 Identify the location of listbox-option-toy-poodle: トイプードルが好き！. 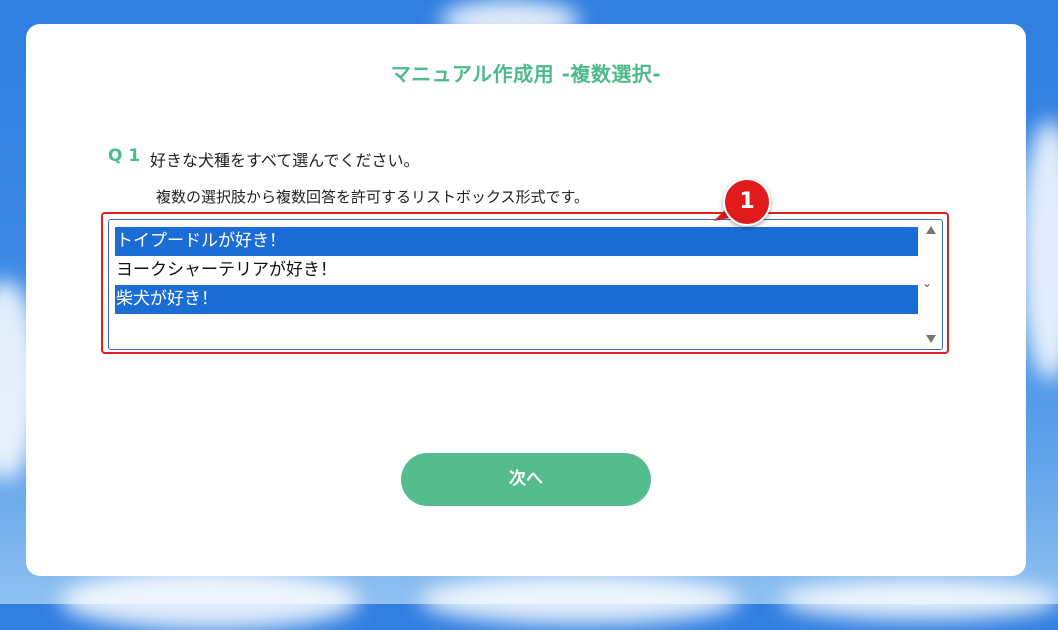
(516, 241).